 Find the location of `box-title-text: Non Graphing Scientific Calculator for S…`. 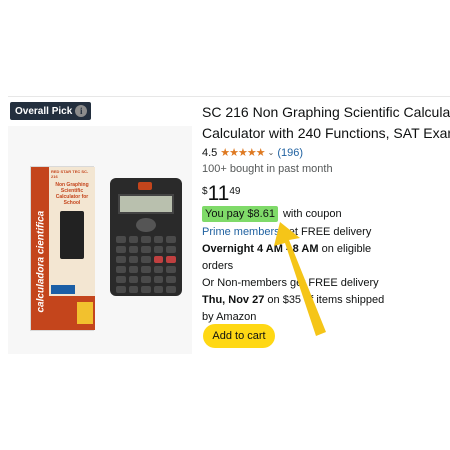

box-title-text: Non Graphing Scientific Calculator for S… is located at coordinates (72, 193).